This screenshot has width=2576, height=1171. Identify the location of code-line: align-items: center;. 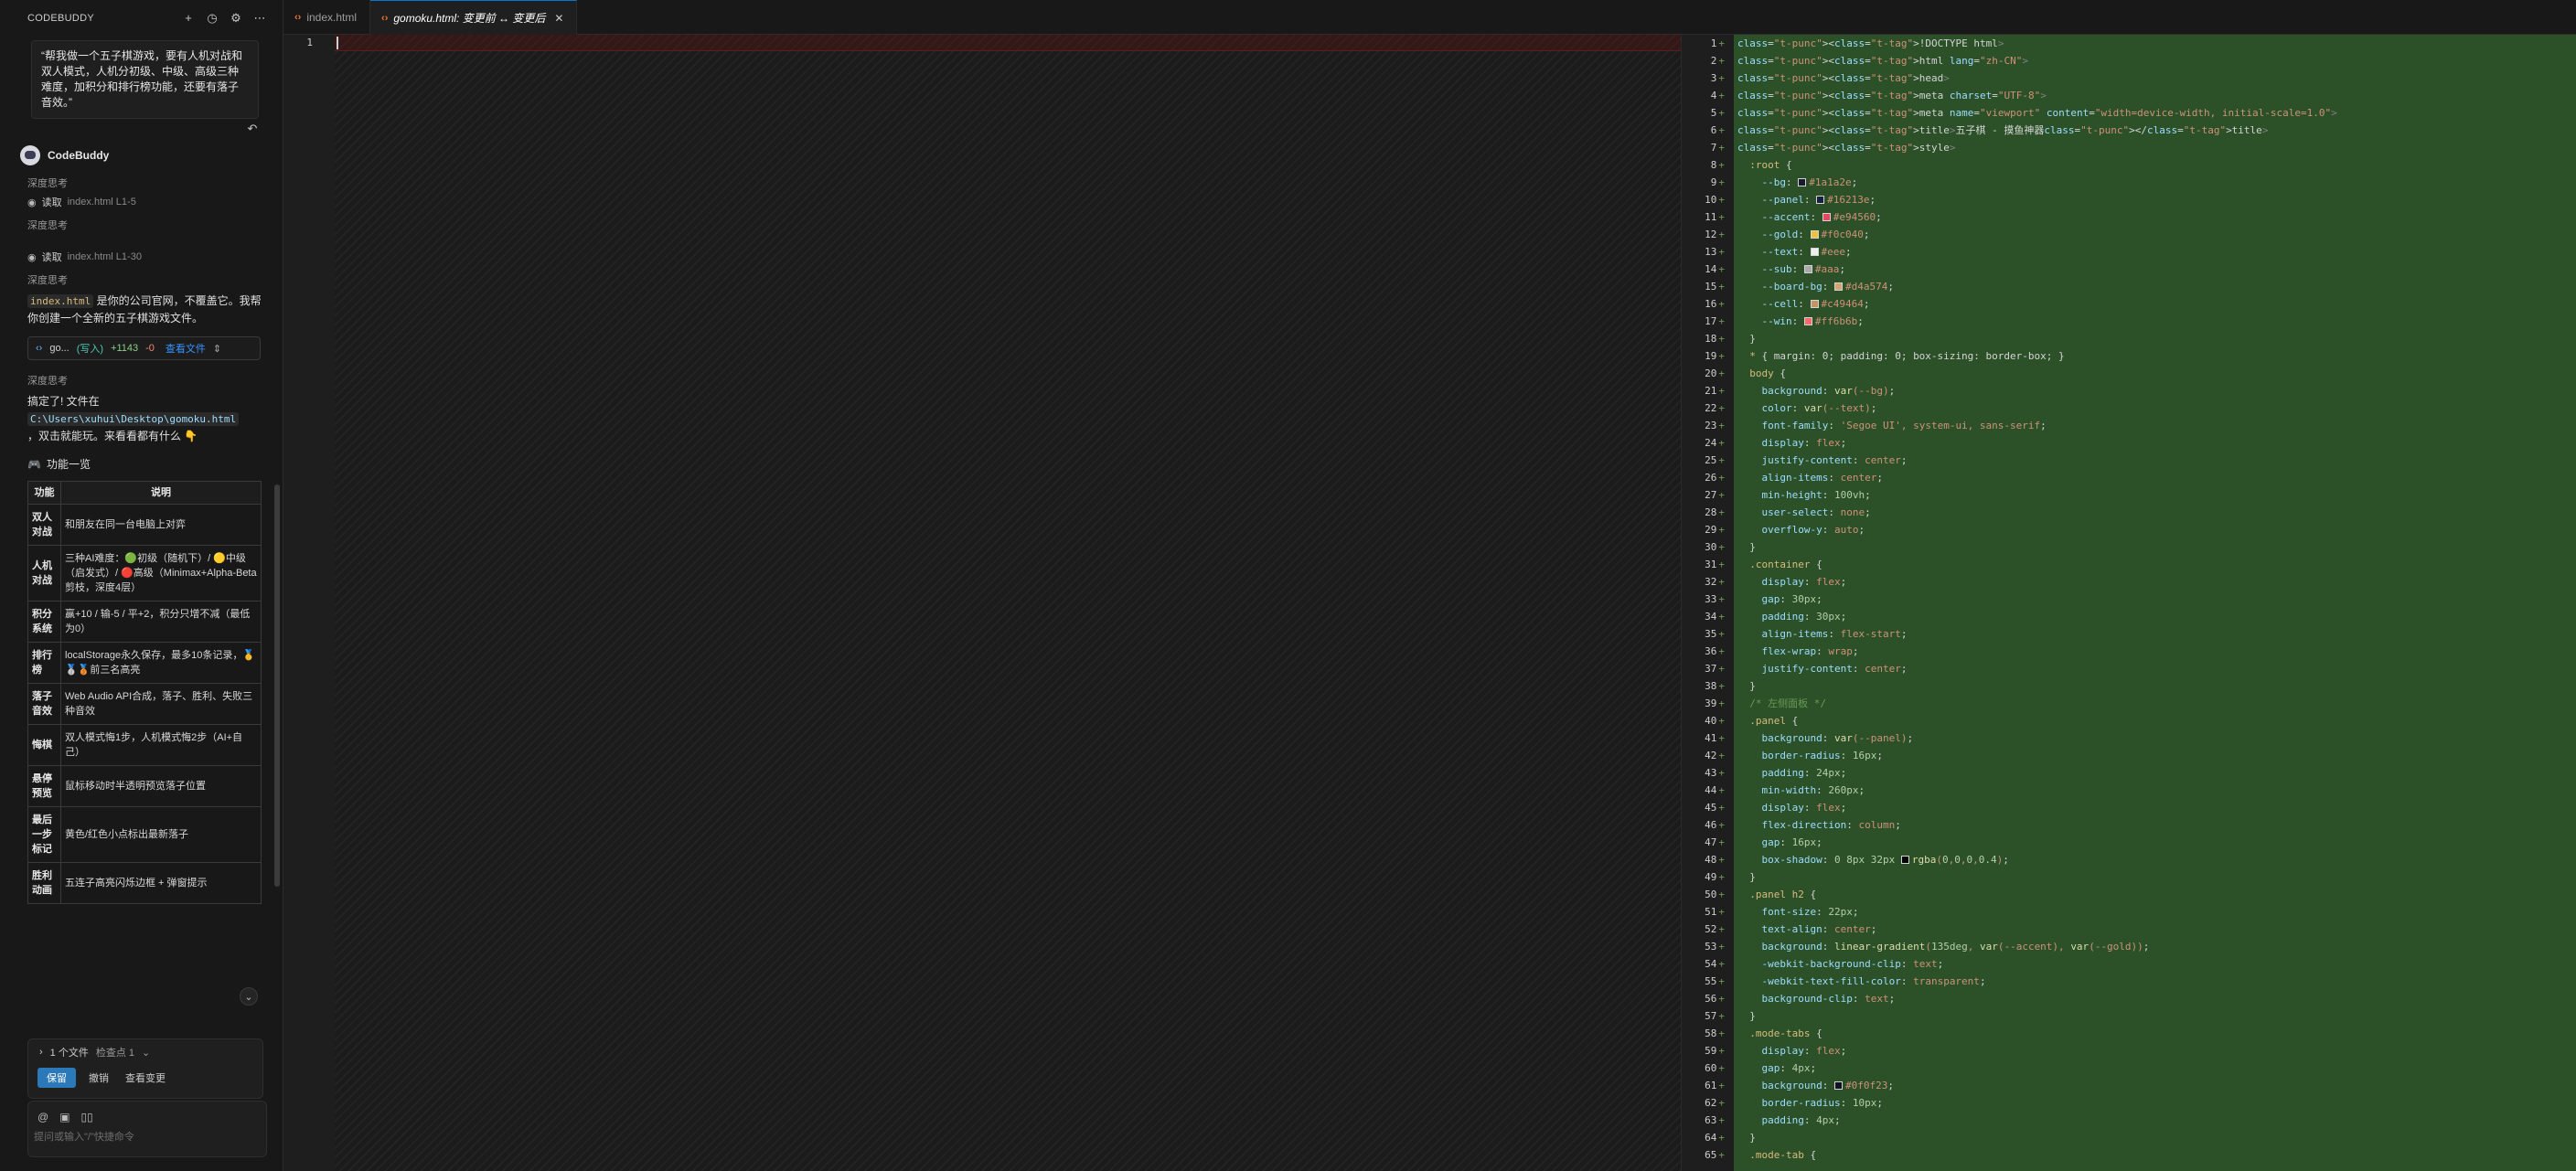
(1822, 478).